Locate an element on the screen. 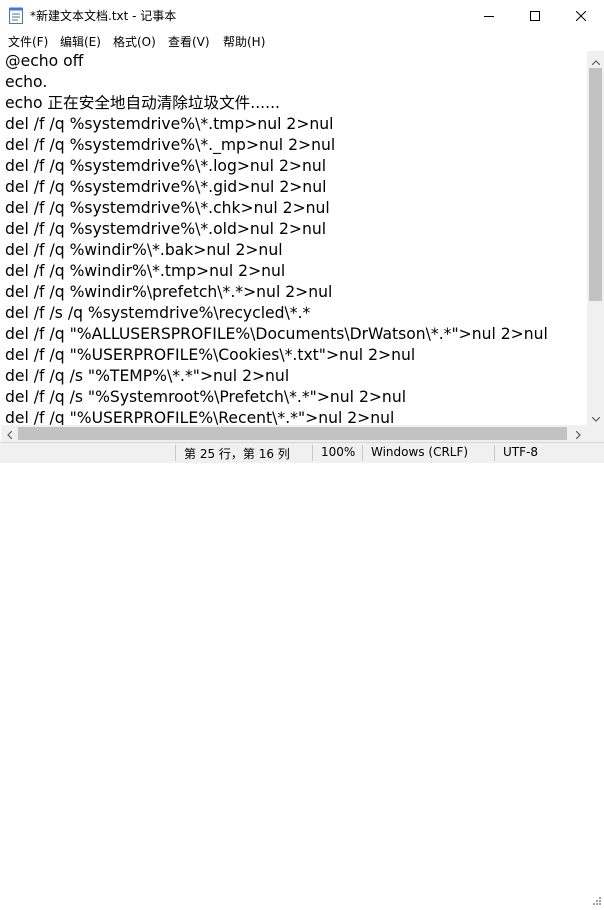  maximize-icon is located at coordinates (535, 15).